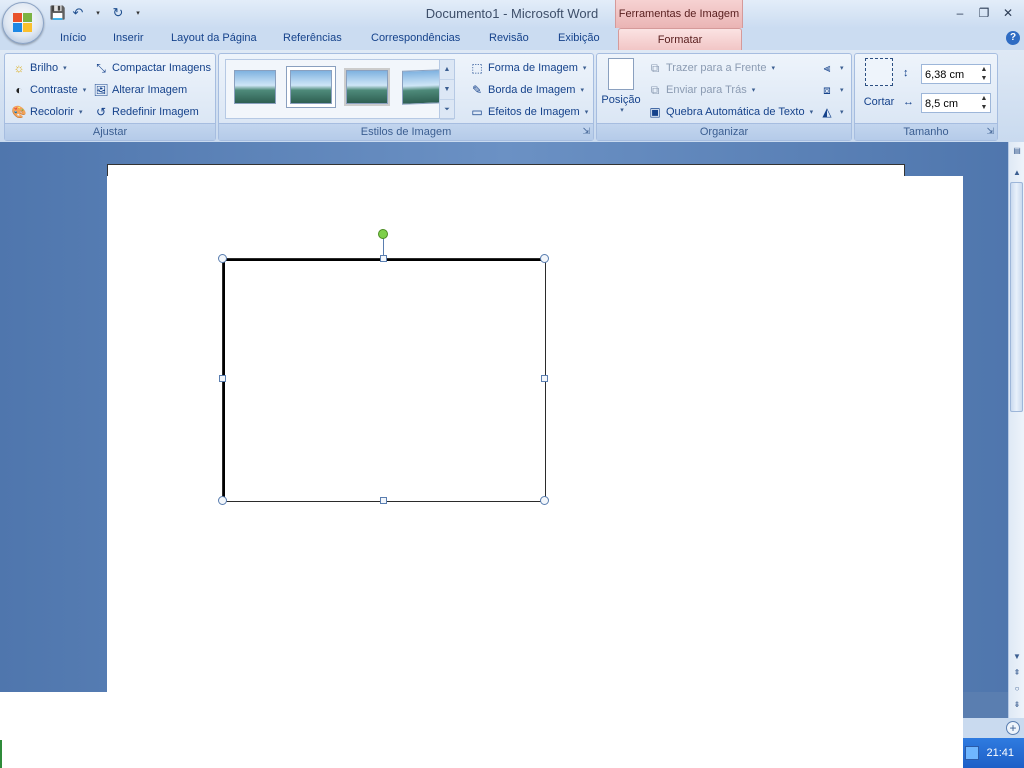 This screenshot has width=1024, height=768. I want to click on effects-icon: ▭, so click(477, 112).